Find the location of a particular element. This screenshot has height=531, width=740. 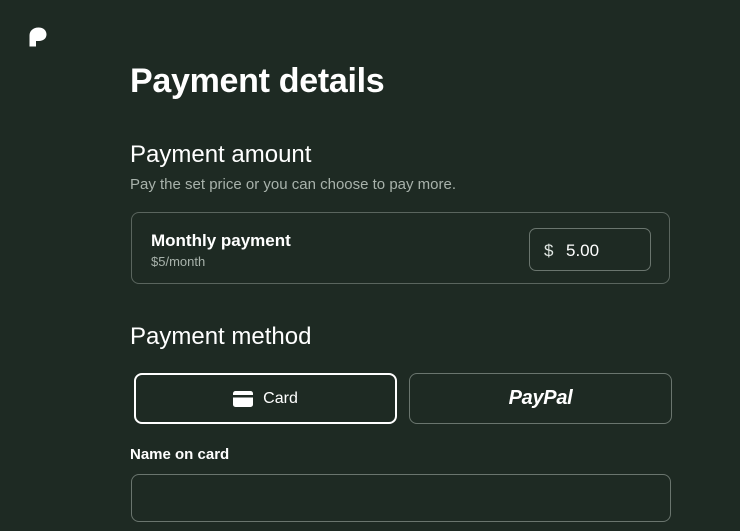

name-on-card-input is located at coordinates (401, 498).